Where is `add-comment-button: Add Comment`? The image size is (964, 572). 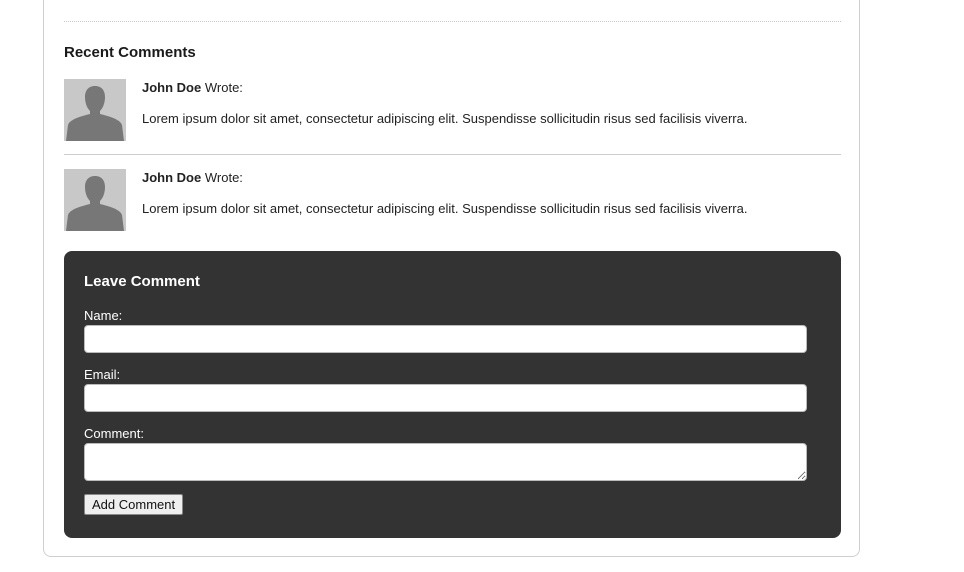 add-comment-button: Add Comment is located at coordinates (134, 504).